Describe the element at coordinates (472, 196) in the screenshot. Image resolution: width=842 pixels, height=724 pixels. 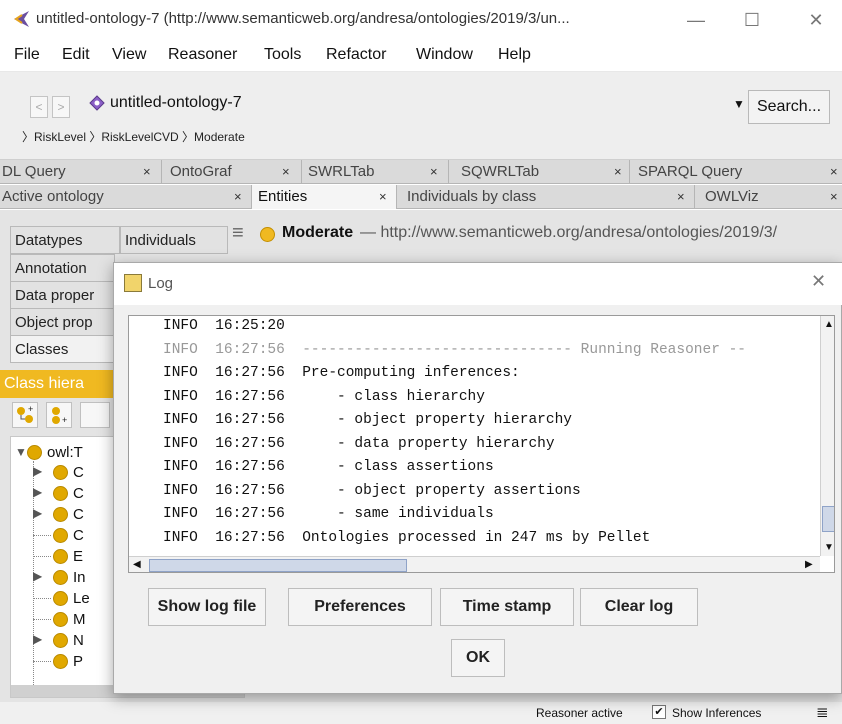
I see `tab-label: Individuals by class` at that location.